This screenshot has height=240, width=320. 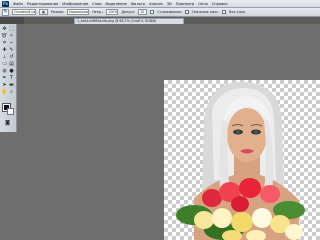 I want to click on blur-tool-icon: ◍, so click(x=4, y=71).